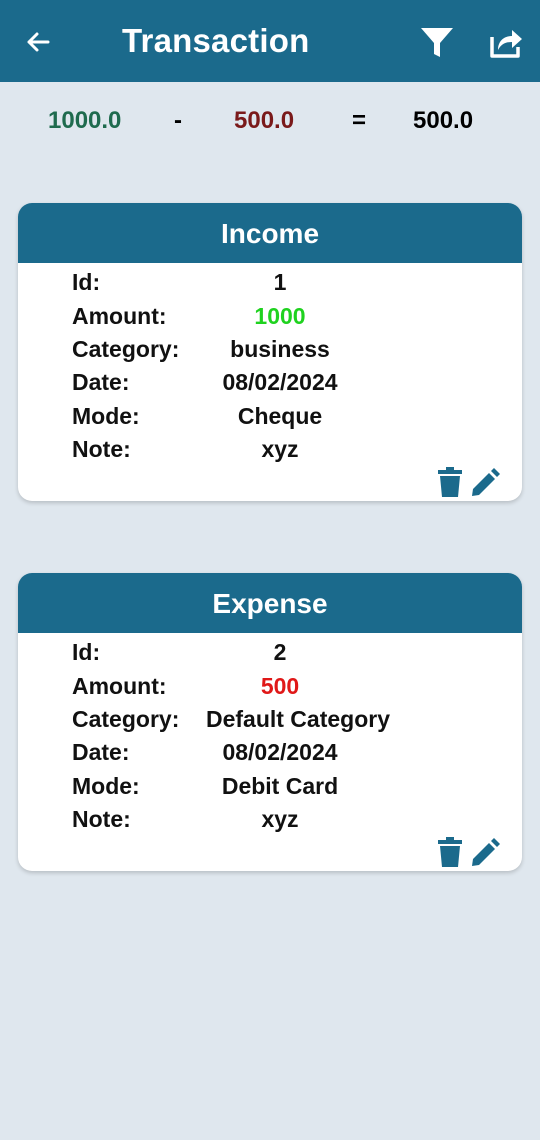  What do you see at coordinates (270, 652) in the screenshot?
I see `row-id: Id: 2` at bounding box center [270, 652].